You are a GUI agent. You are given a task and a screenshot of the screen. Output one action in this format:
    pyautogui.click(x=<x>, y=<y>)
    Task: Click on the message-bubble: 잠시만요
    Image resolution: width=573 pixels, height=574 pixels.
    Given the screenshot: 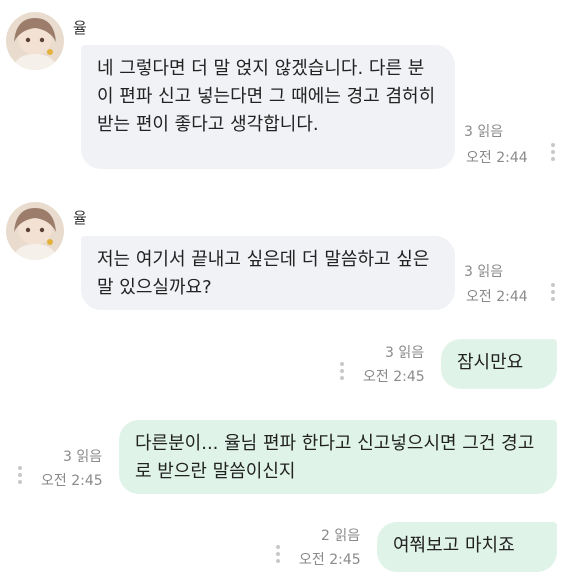 What is the action you would take?
    pyautogui.click(x=499, y=364)
    